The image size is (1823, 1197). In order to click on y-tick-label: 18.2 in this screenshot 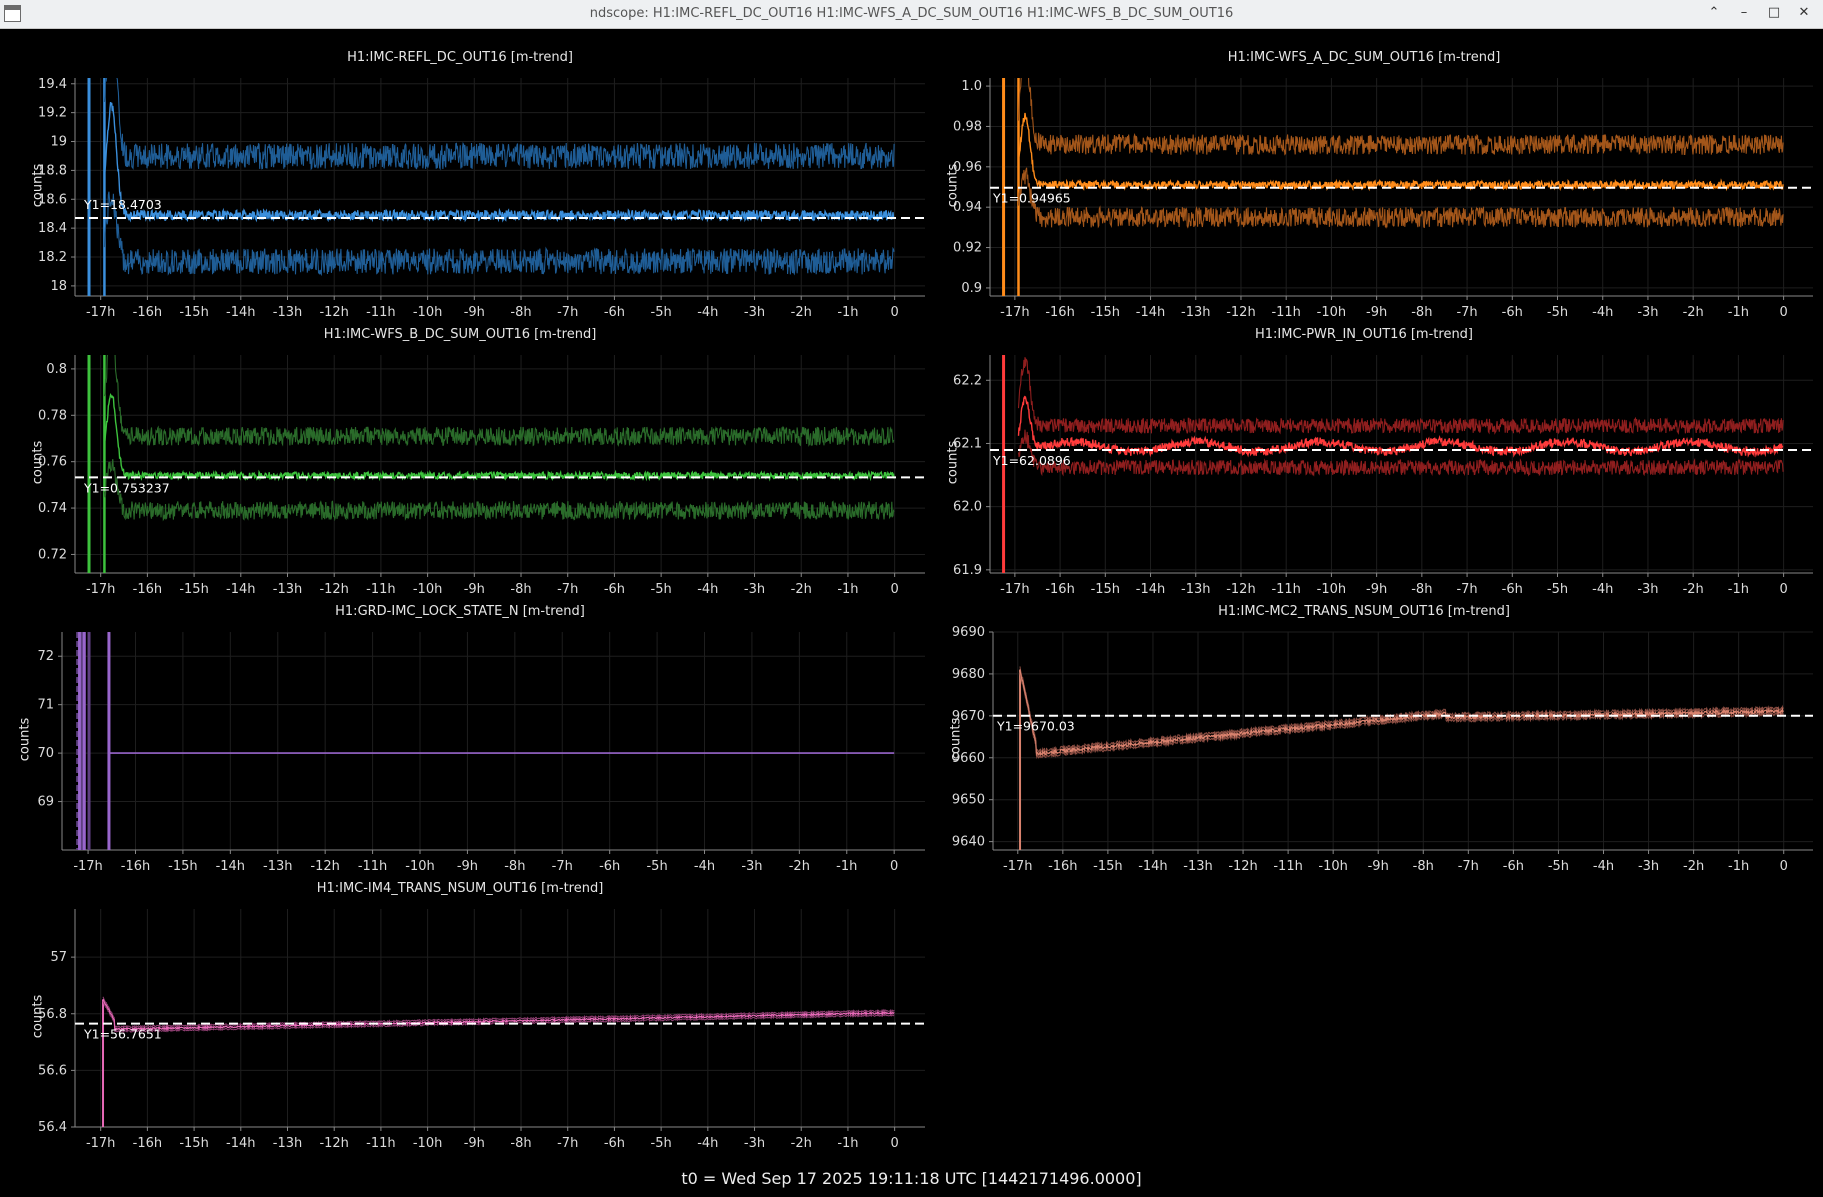, I will do `click(52, 257)`.